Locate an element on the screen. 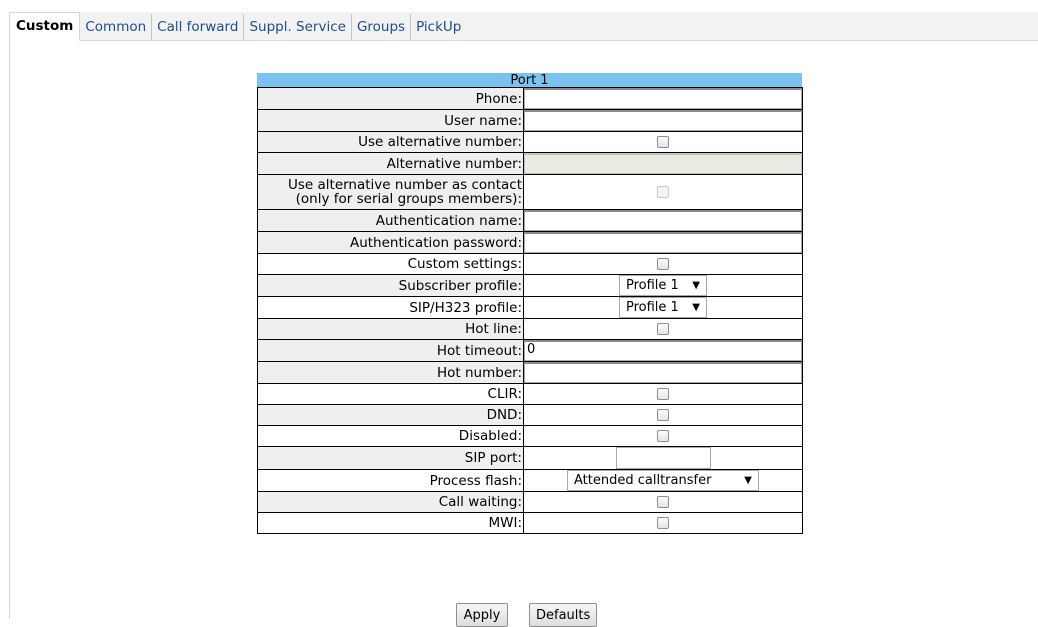  sip-port-input is located at coordinates (663, 458).